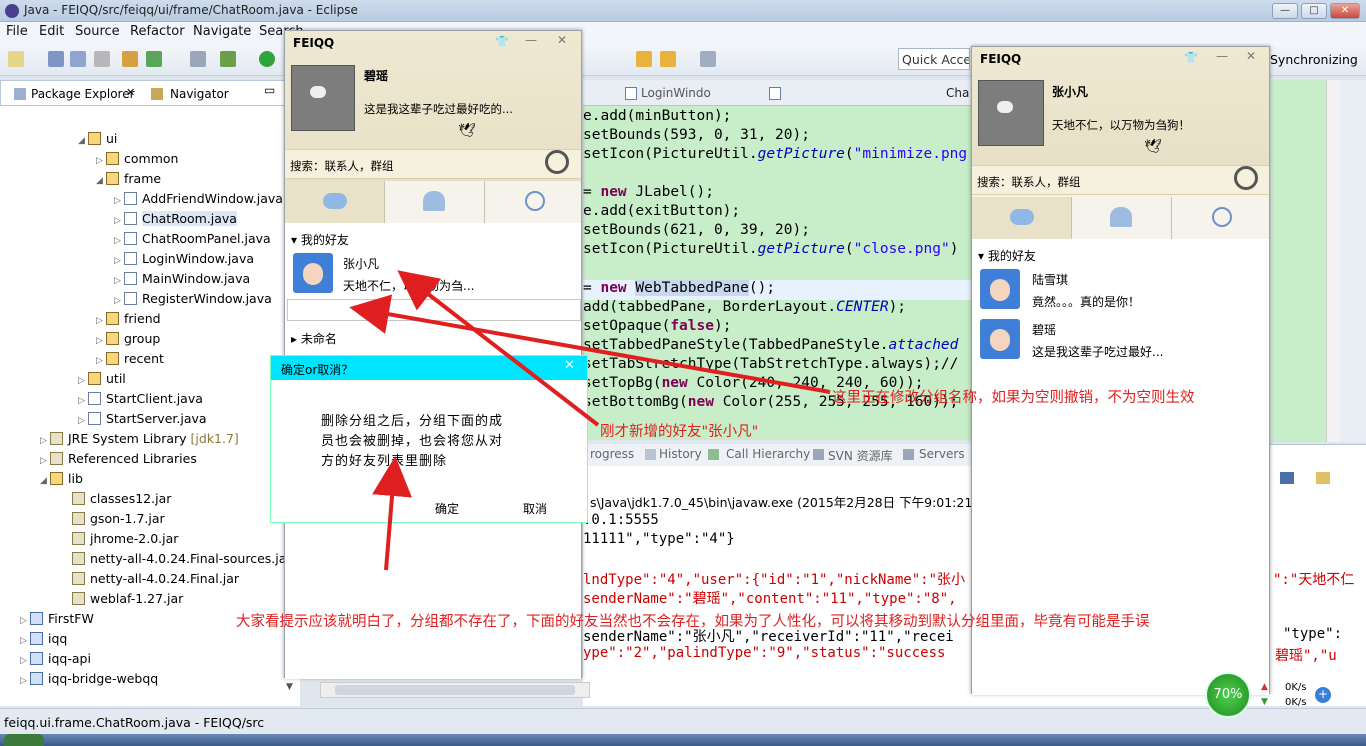  Describe the element at coordinates (175, 218) in the screenshot. I see `tree-item-chatroom: ▷ ChatRoom.java` at that location.